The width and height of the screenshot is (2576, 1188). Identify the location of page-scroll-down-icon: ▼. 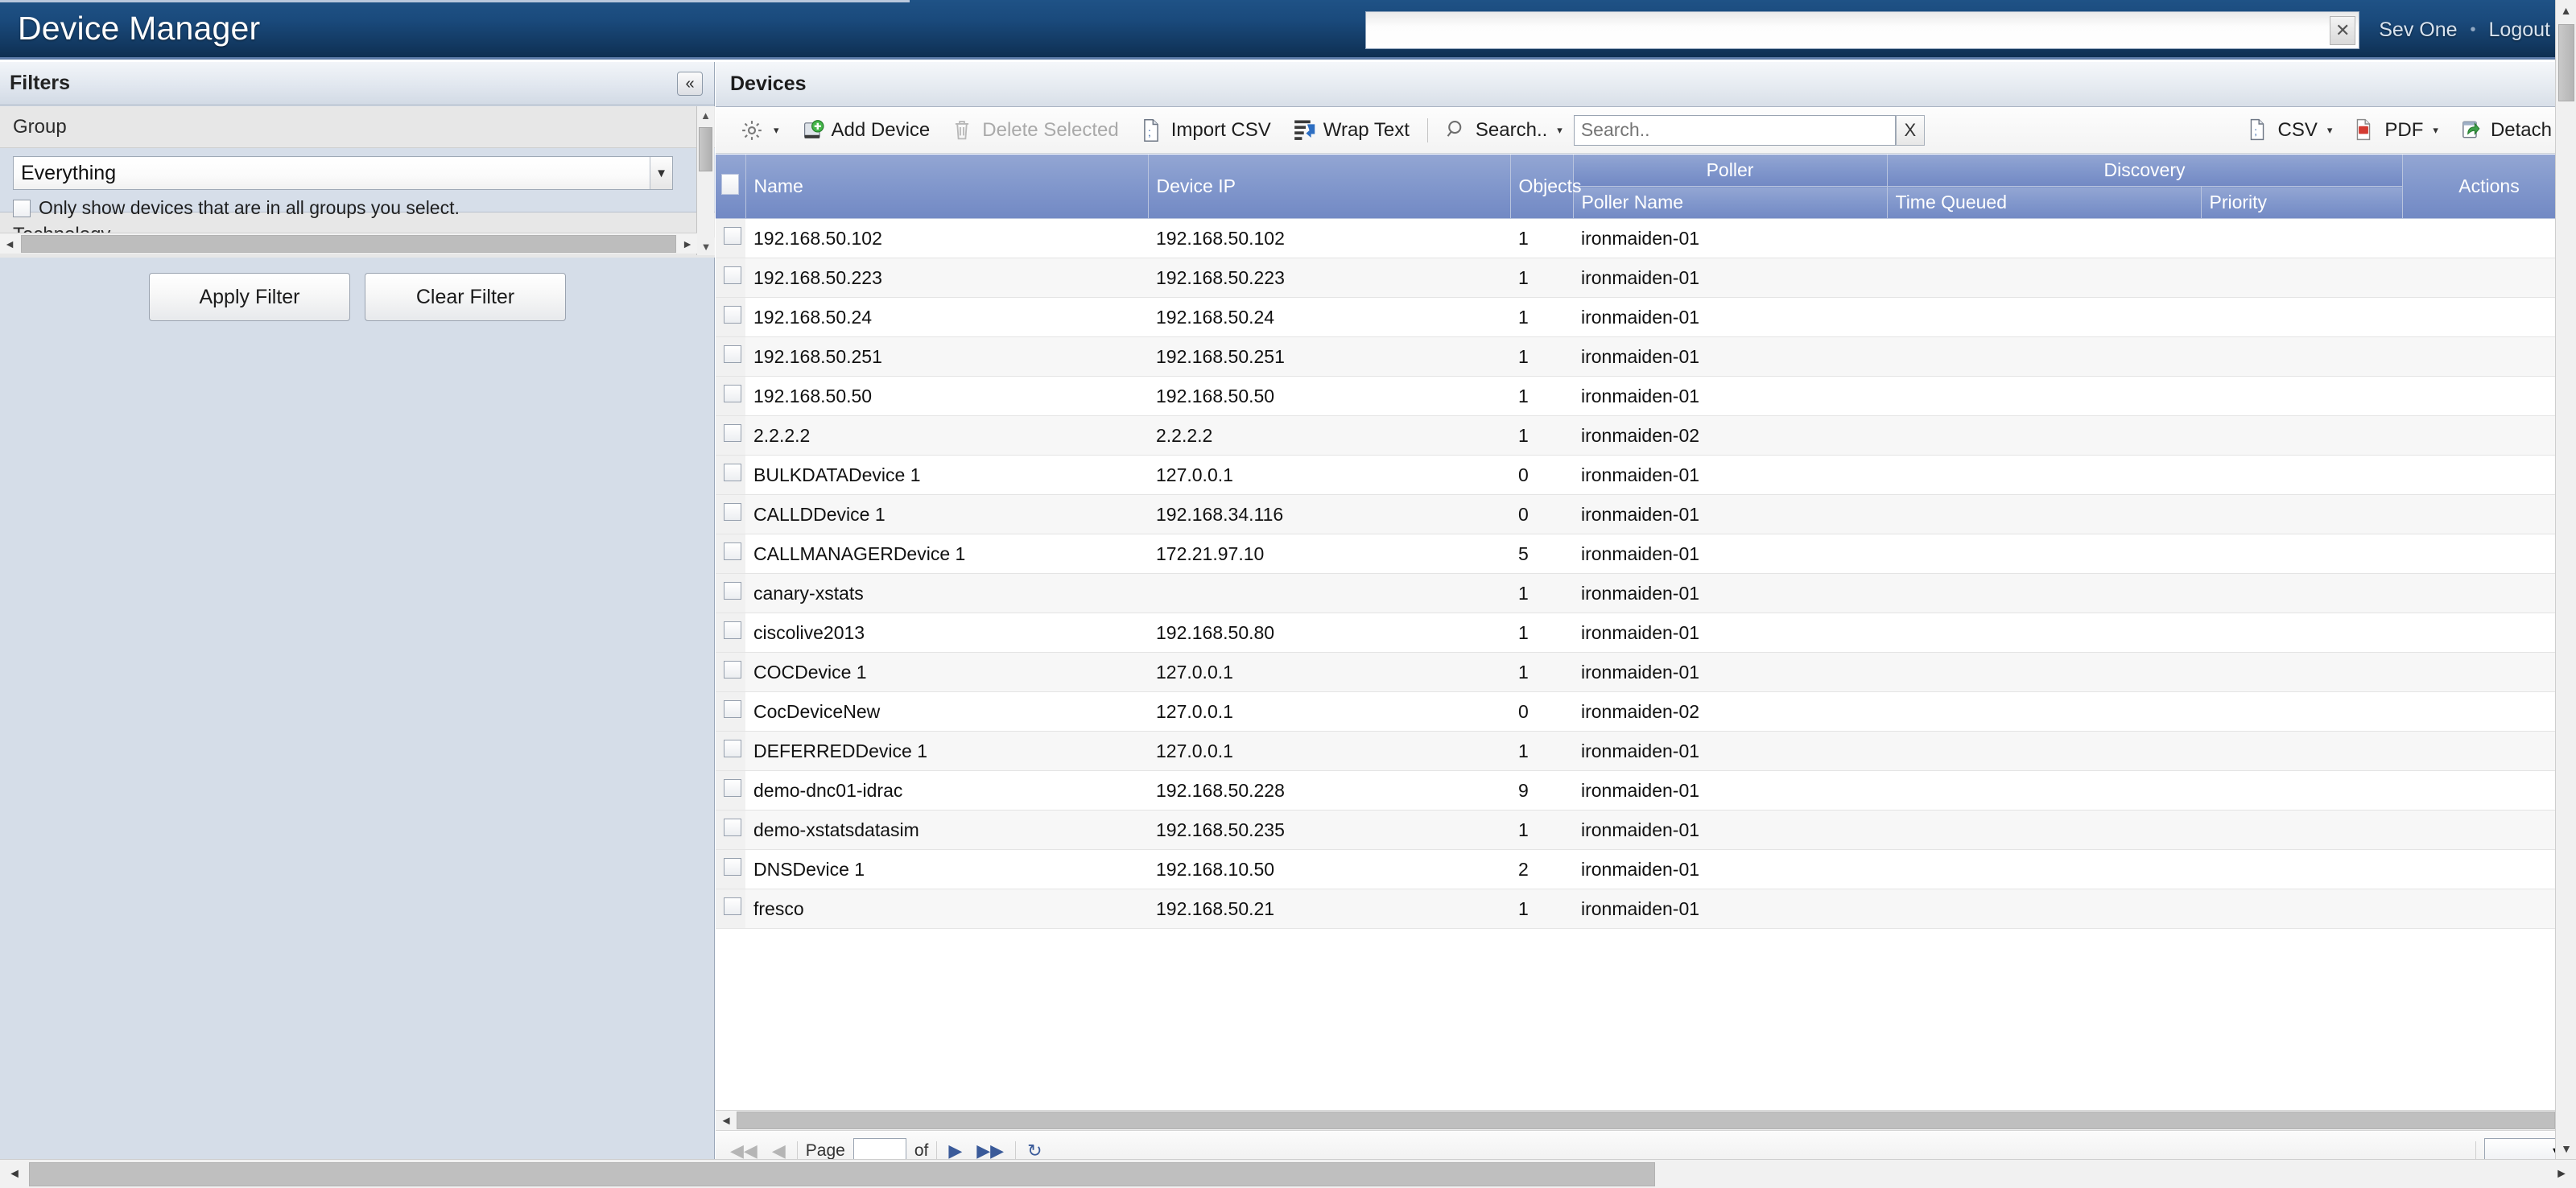
(2566, 1149).